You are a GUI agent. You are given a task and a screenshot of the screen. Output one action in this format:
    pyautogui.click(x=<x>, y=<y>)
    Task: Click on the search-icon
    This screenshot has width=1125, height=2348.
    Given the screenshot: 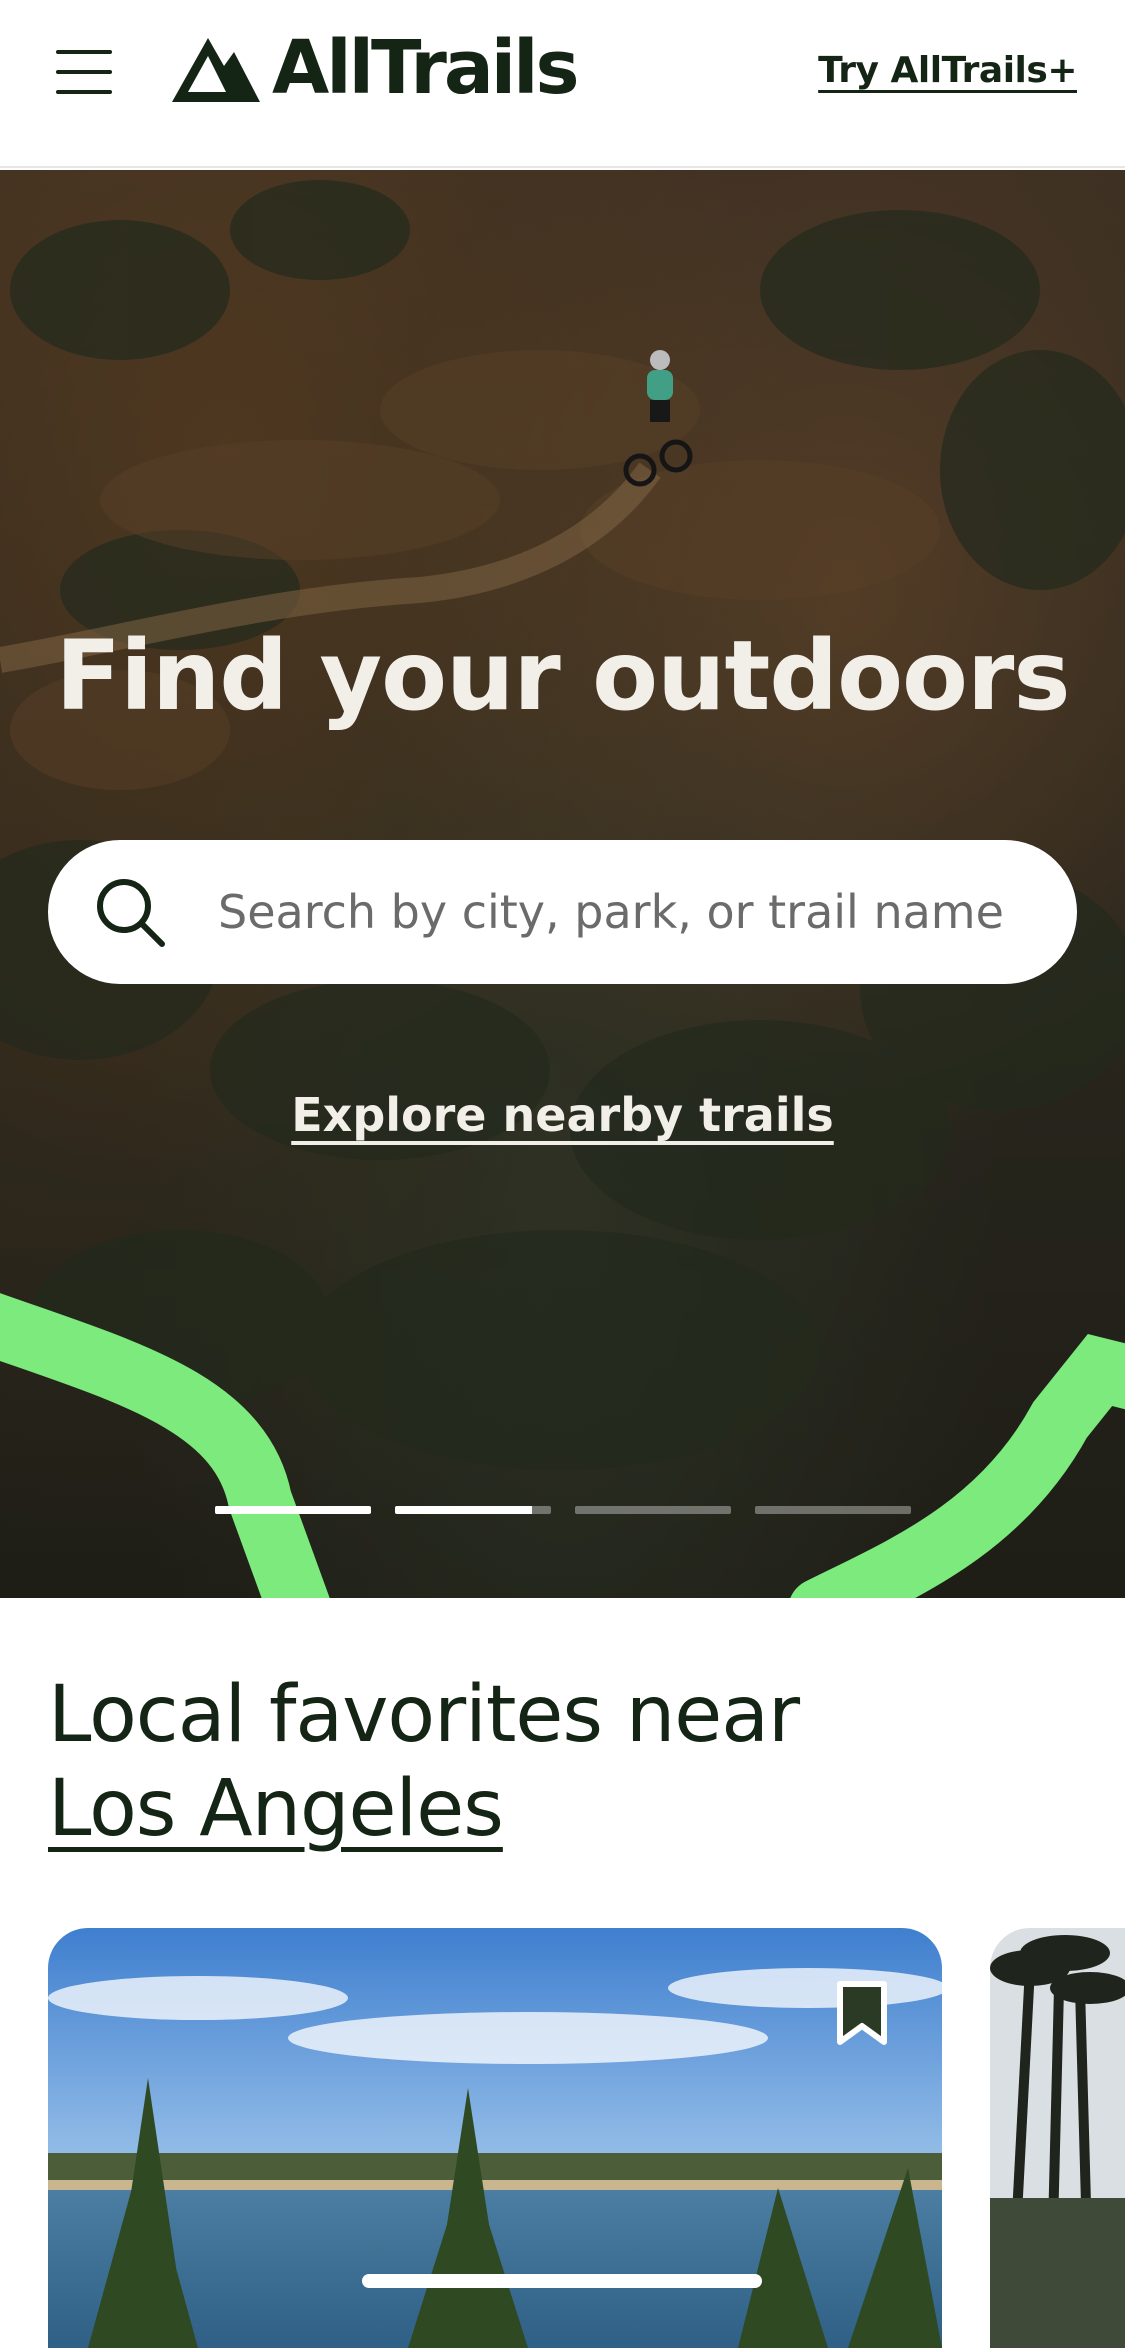 What is the action you would take?
    pyautogui.click(x=131, y=913)
    